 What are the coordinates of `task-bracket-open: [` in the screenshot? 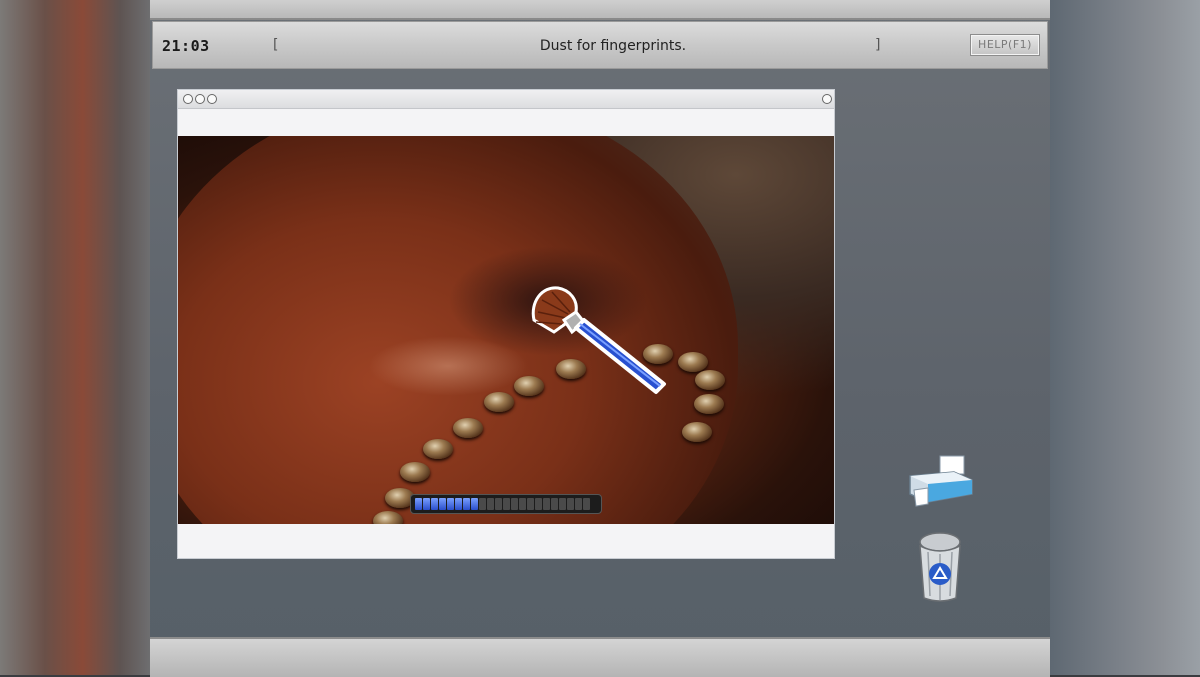 It's located at (276, 45).